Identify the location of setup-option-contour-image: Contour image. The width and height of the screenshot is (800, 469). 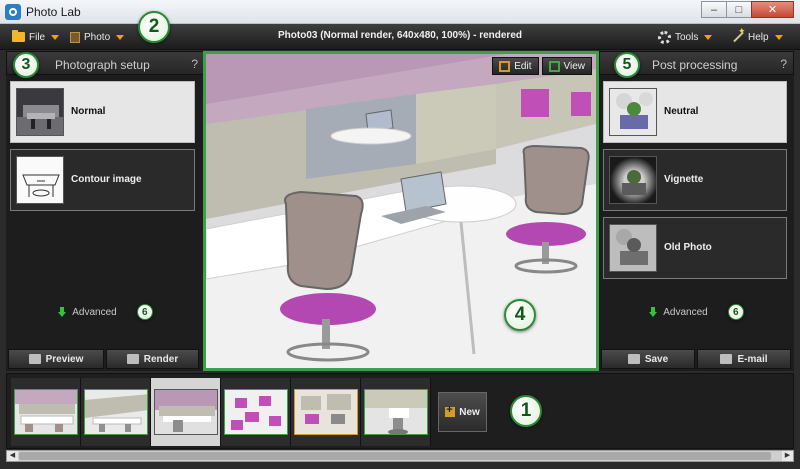
(102, 180).